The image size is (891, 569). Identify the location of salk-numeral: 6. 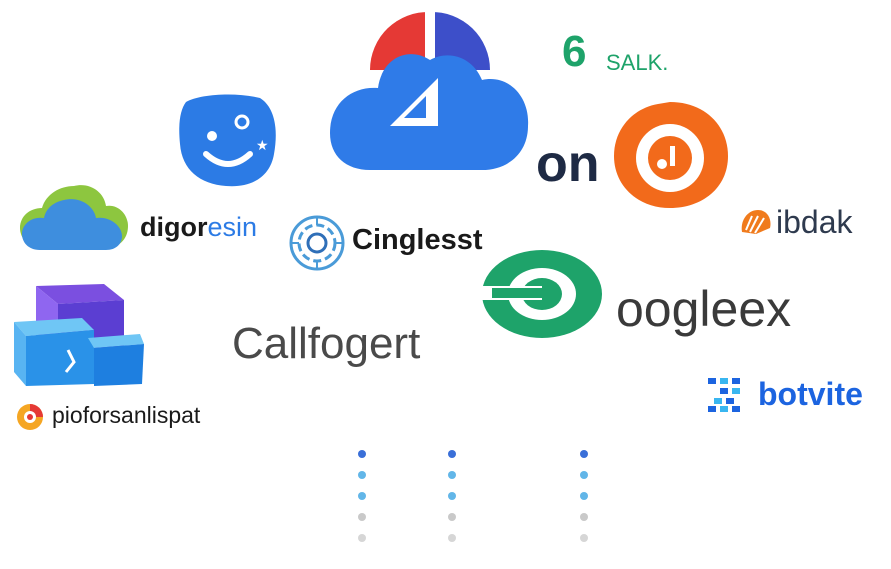
(574, 51).